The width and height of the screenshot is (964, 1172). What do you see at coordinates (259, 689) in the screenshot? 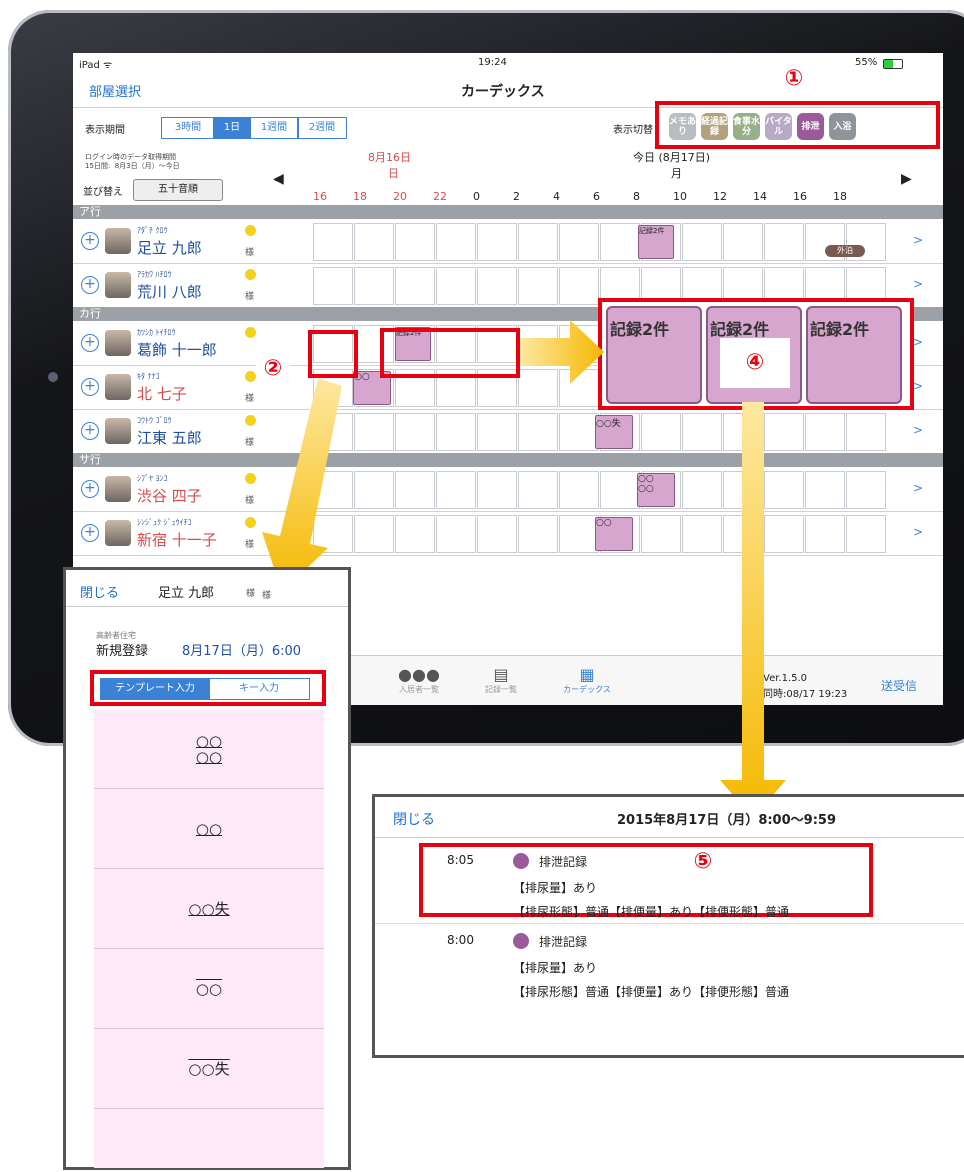
I see `key-input-tab: キー入力` at bounding box center [259, 689].